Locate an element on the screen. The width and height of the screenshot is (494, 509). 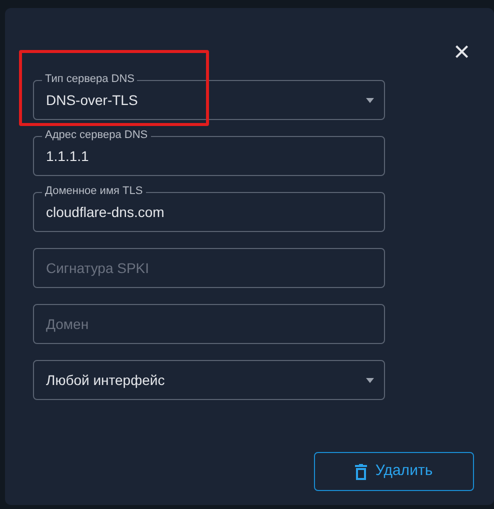
field-placeholder: Домен is located at coordinates (68, 324).